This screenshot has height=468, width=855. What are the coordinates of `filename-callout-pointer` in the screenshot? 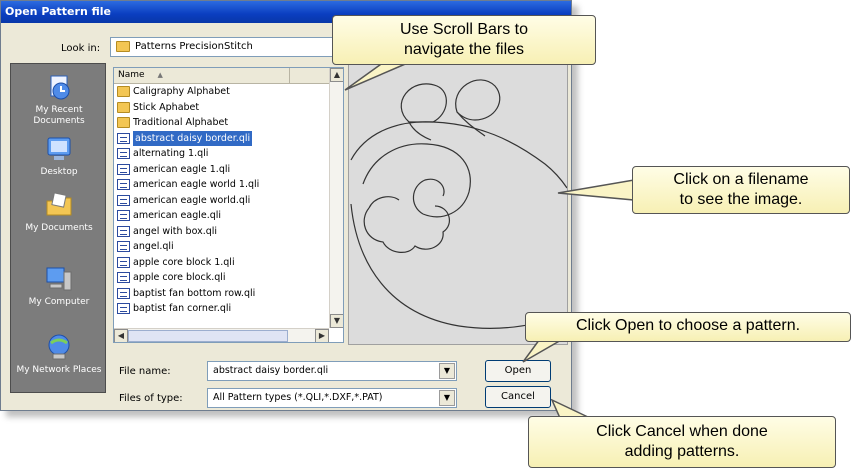 It's located at (596, 190).